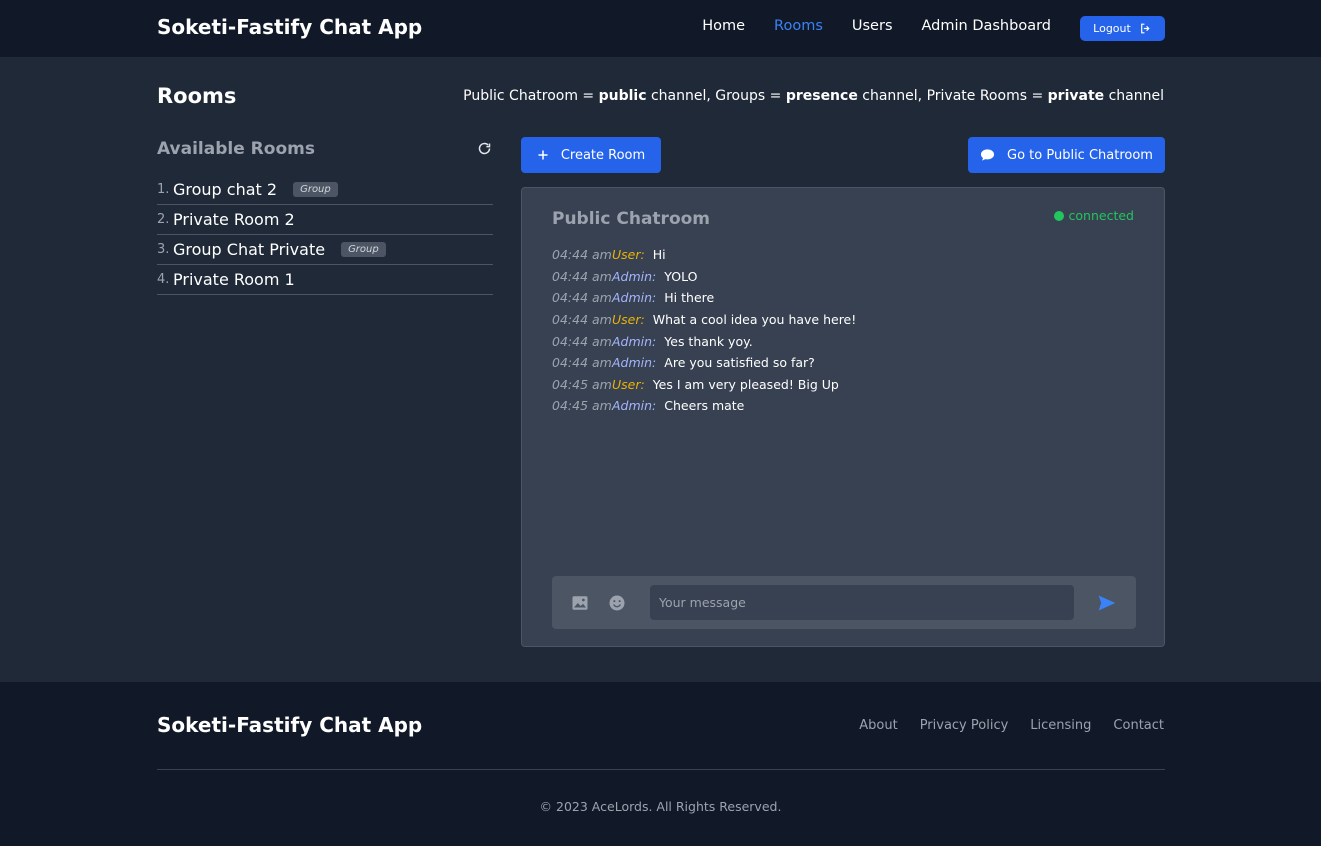  Describe the element at coordinates (754, 320) in the screenshot. I see `message-text: What a cool idea you have here!` at that location.